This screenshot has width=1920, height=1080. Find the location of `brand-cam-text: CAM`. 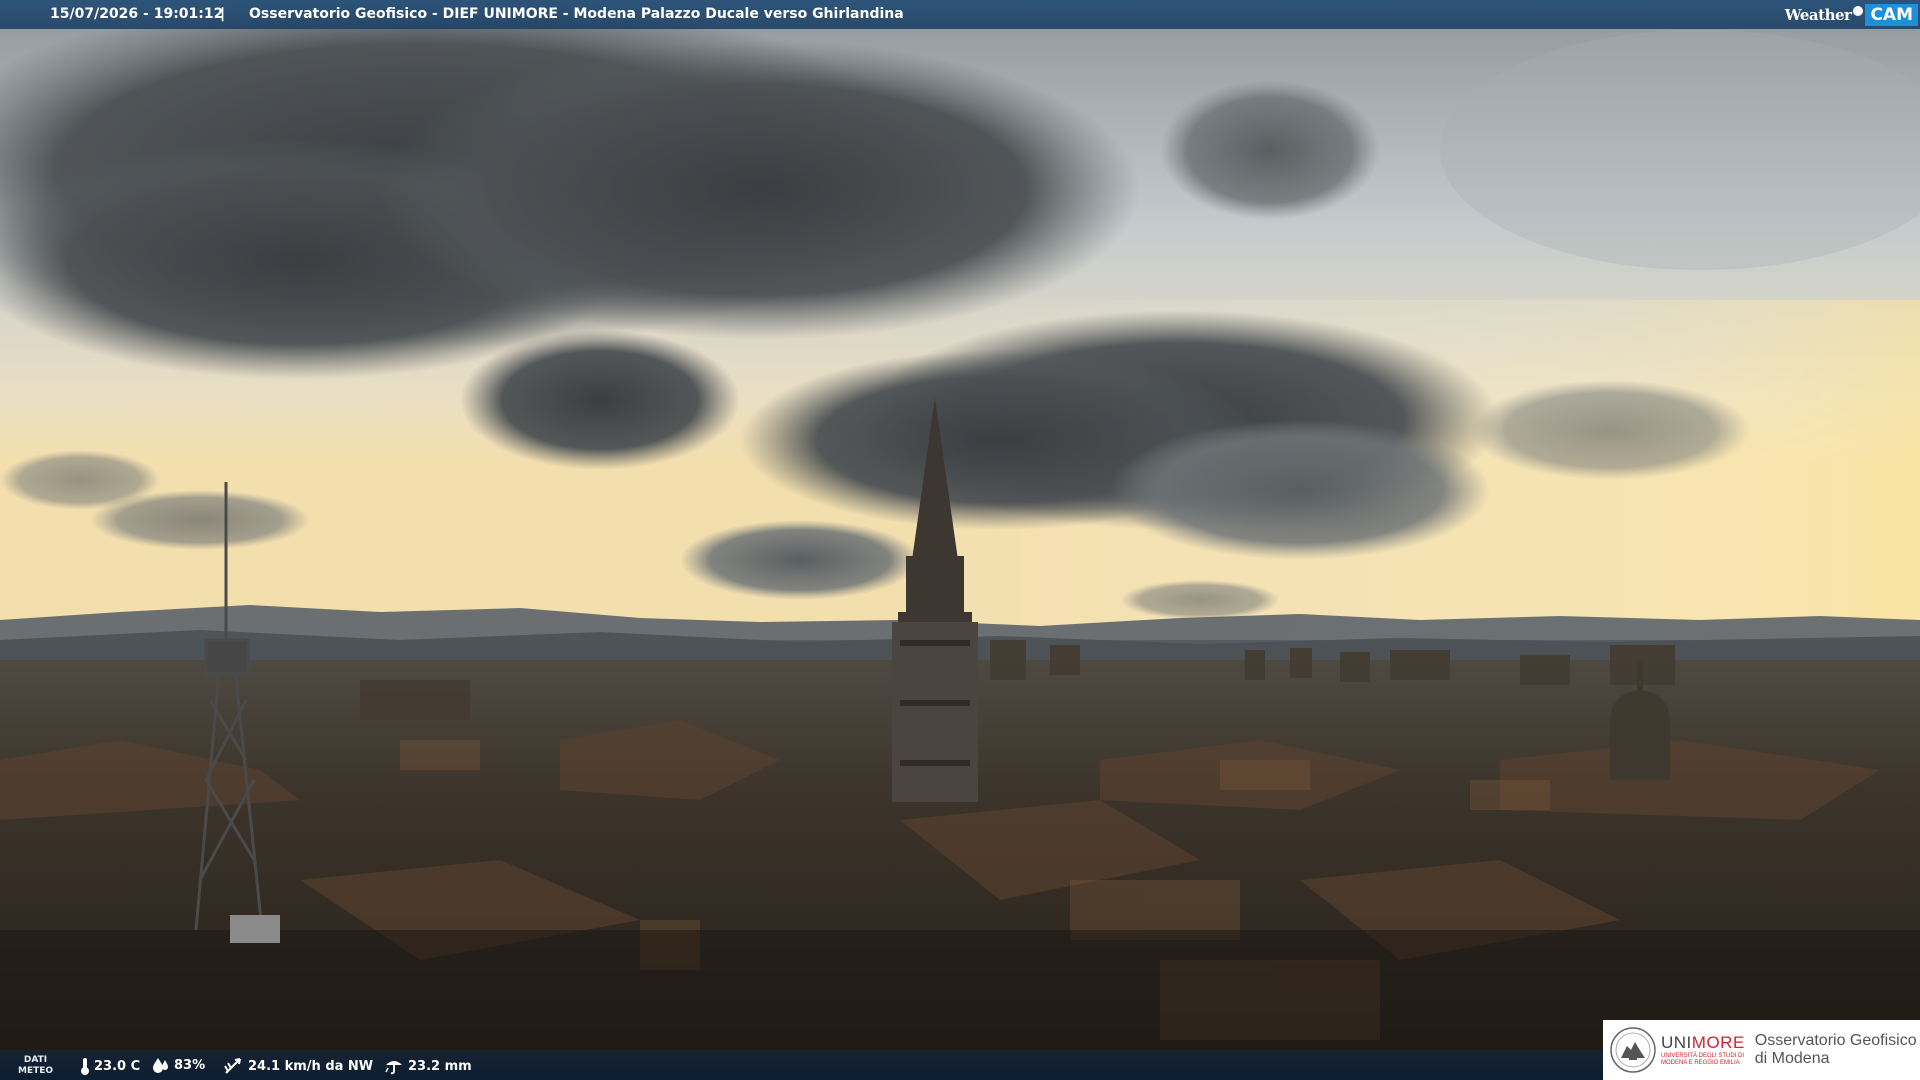

brand-cam-text: CAM is located at coordinates (1891, 14).